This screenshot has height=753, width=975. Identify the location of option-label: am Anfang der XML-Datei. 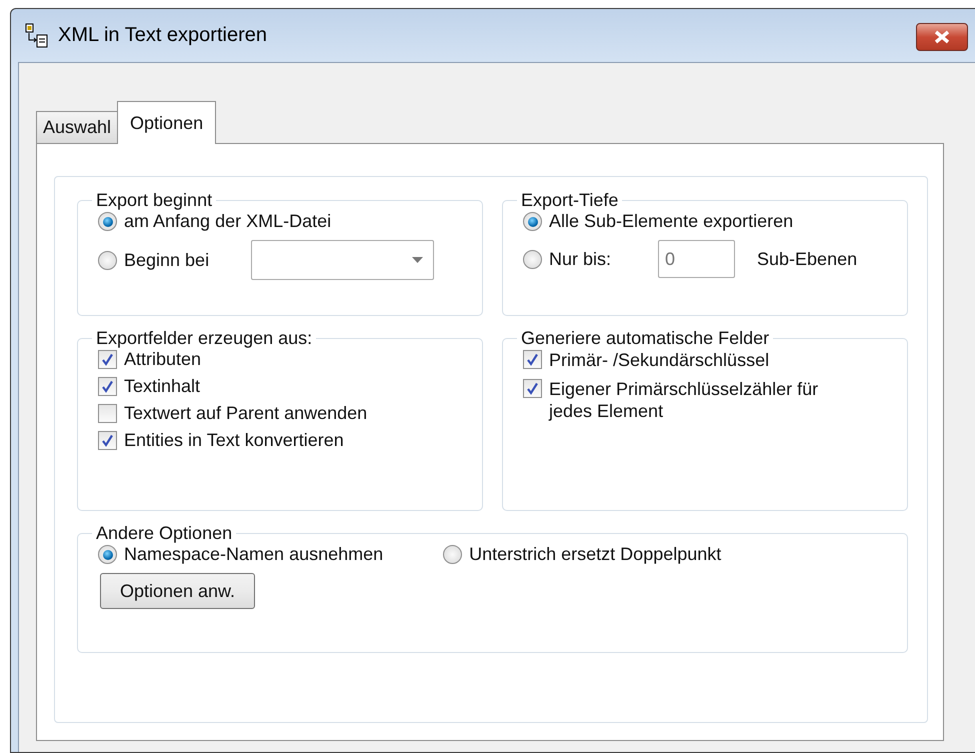
(228, 221).